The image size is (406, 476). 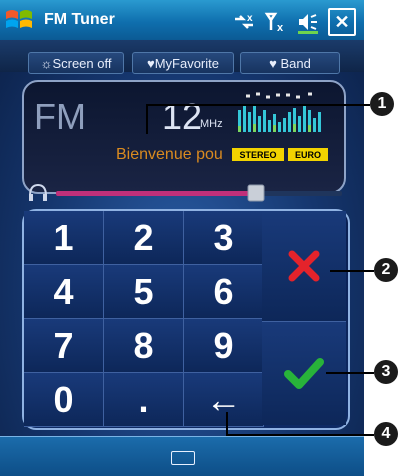 I want to click on callout-1: 1, so click(x=382, y=104).